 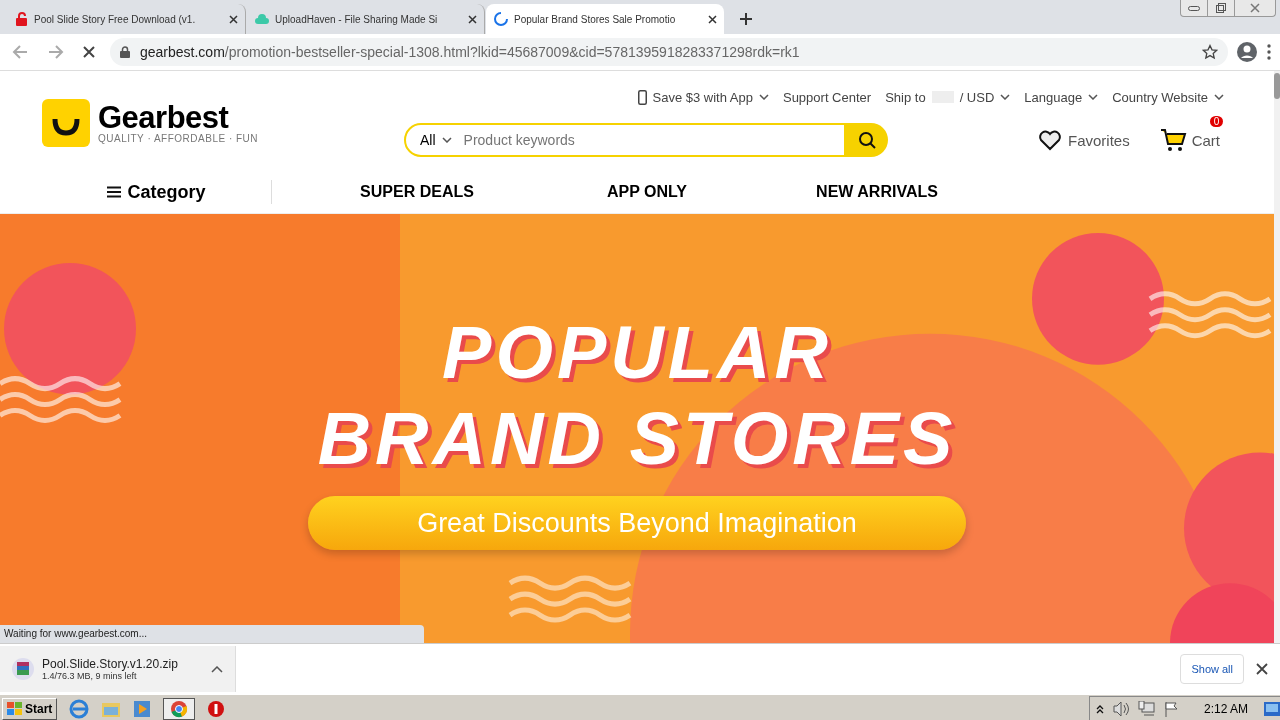 What do you see at coordinates (178, 138) in the screenshot?
I see `logo-tagline: QUALITY · AFFORDABLE · FUN` at bounding box center [178, 138].